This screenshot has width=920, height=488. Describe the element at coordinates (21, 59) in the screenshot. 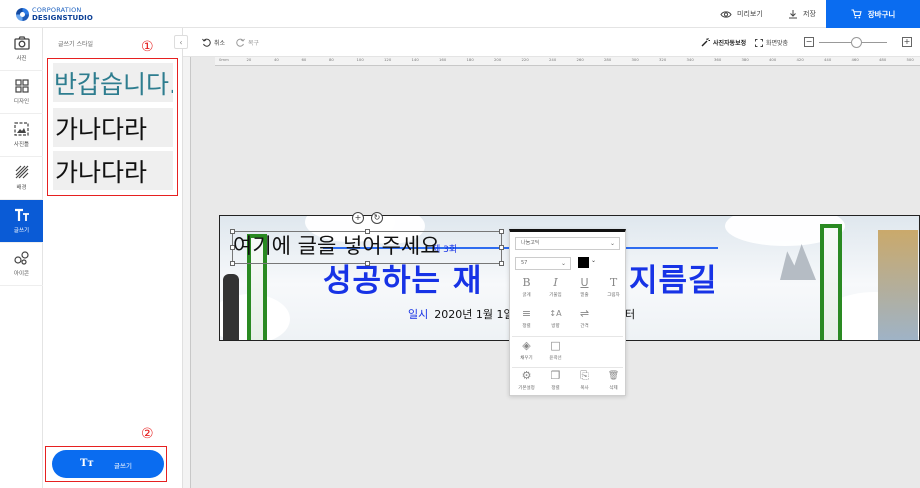

I see `sidebar-item-label: 사진` at that location.